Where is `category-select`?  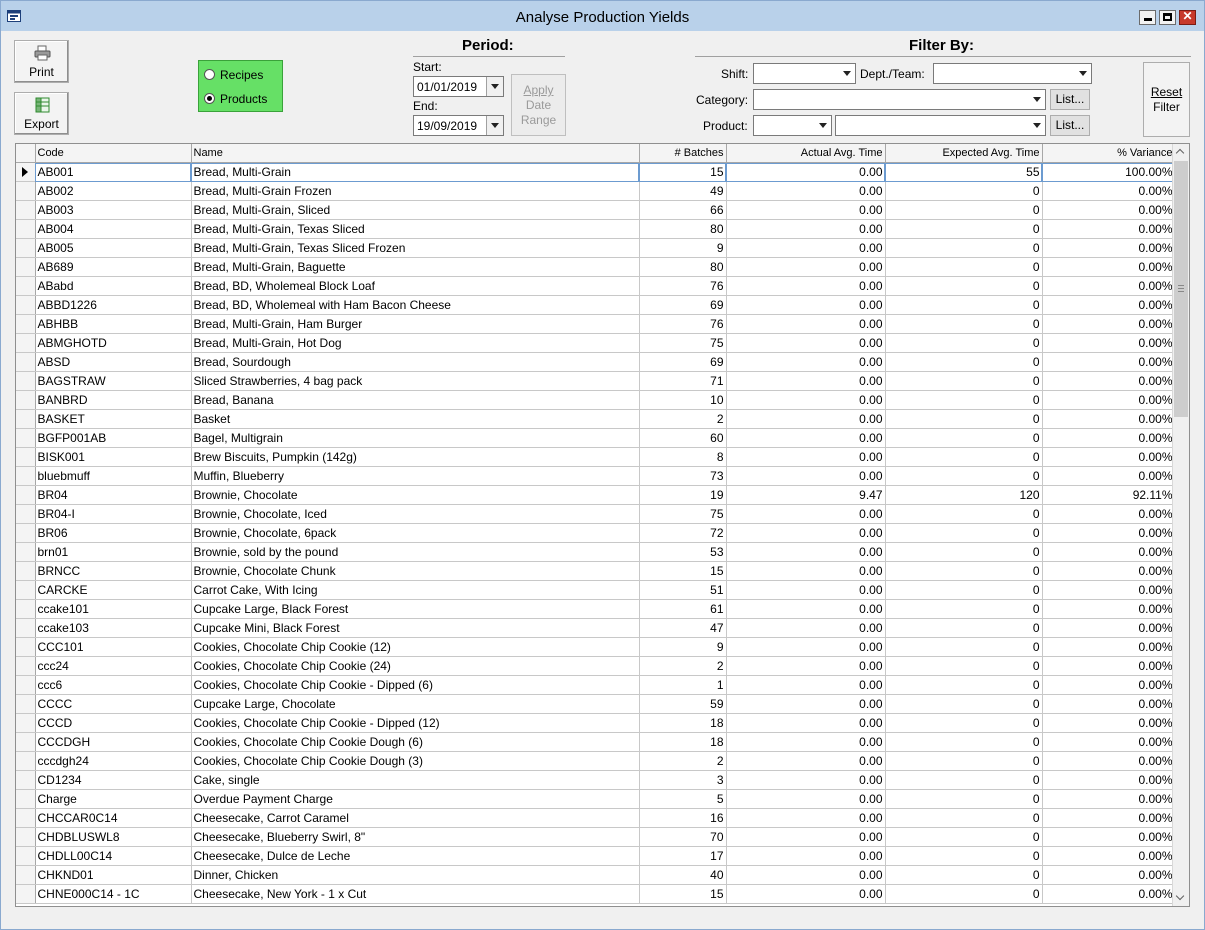
category-select is located at coordinates (899, 99).